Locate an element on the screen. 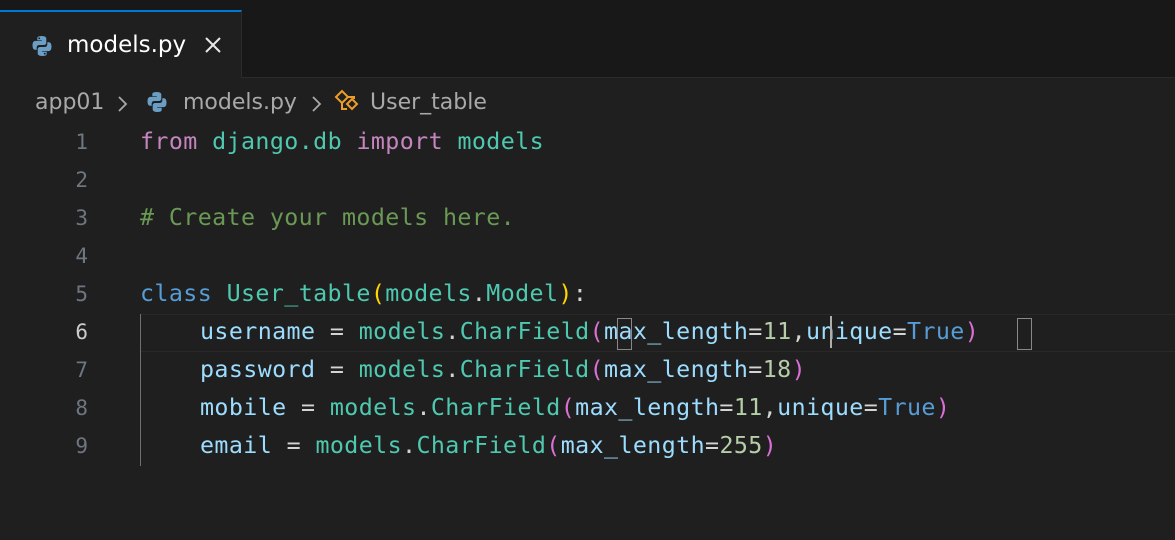 This screenshot has width=1175, height=540. breadcrumb-folder: app01 is located at coordinates (69, 102).